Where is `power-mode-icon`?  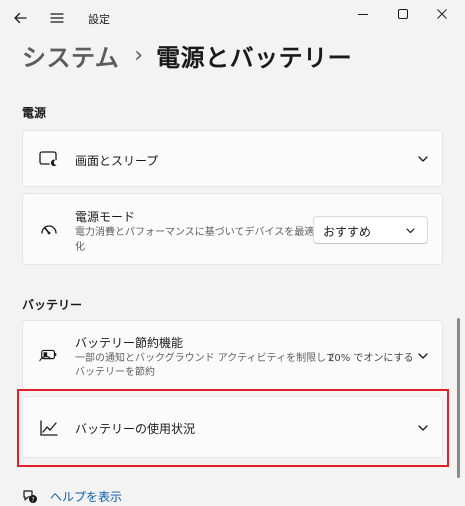
power-mode-icon is located at coordinates (49, 230).